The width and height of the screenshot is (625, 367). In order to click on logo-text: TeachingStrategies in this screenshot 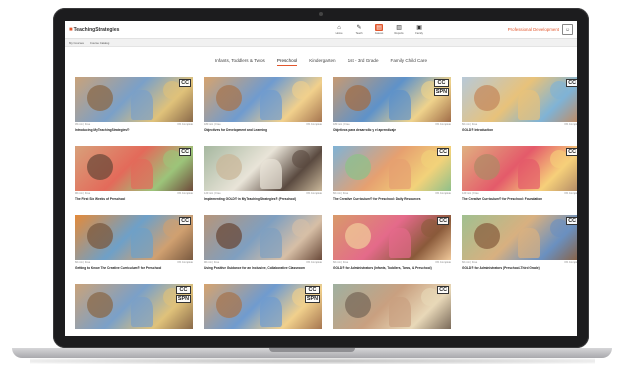, I will do `click(96, 29)`.